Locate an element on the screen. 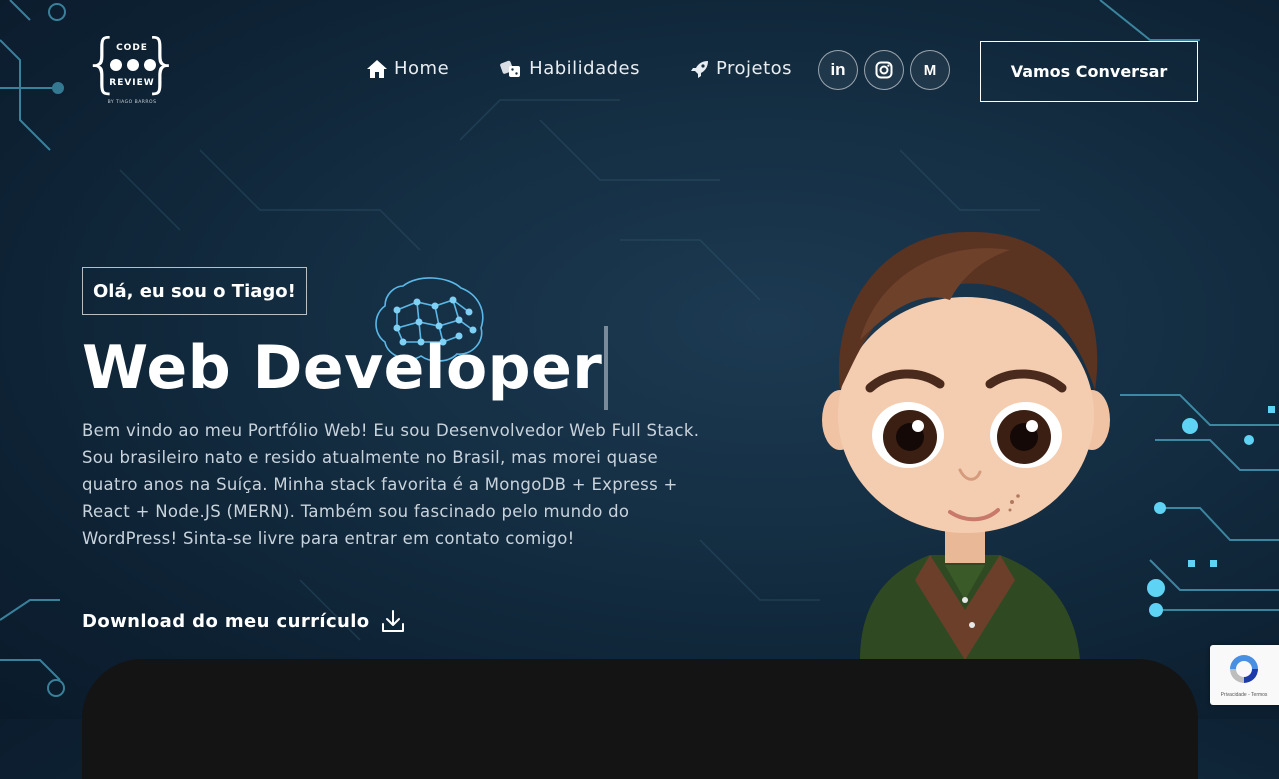  nav-home-label: Home is located at coordinates (422, 68).